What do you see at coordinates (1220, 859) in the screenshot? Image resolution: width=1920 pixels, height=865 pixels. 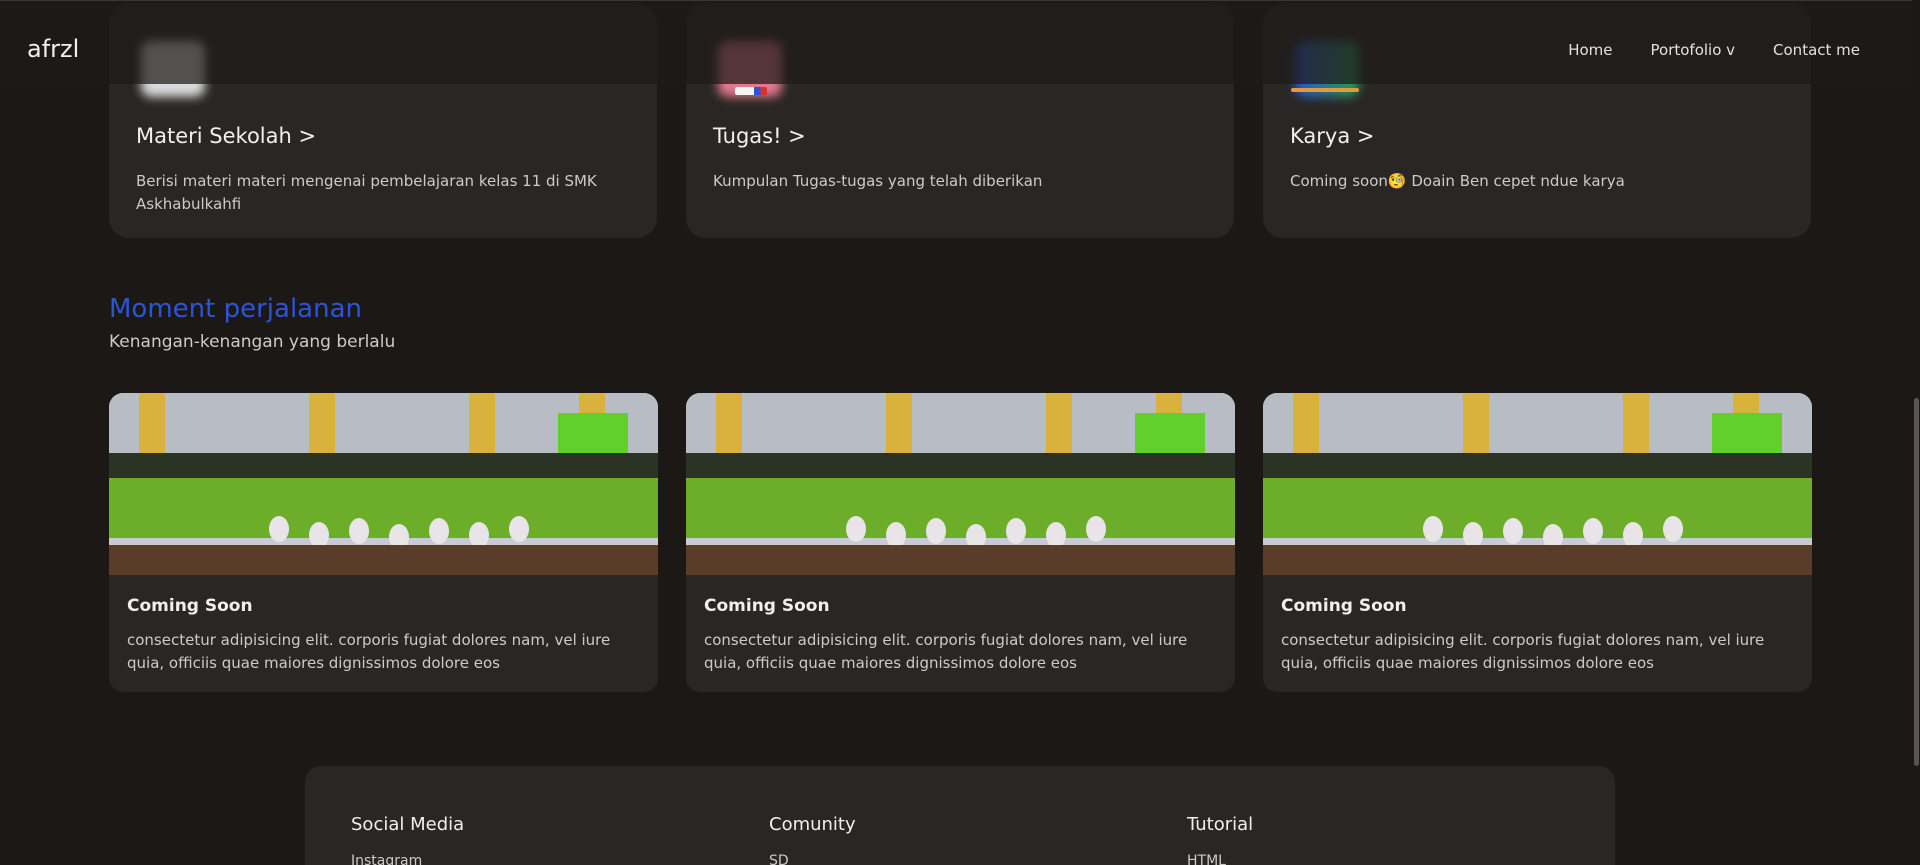 I see `footer-link: HTML` at bounding box center [1220, 859].